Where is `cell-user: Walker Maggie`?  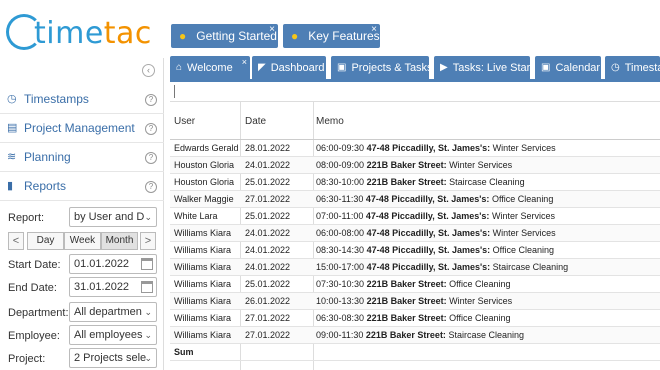
cell-user: Walker Maggie is located at coordinates (204, 199).